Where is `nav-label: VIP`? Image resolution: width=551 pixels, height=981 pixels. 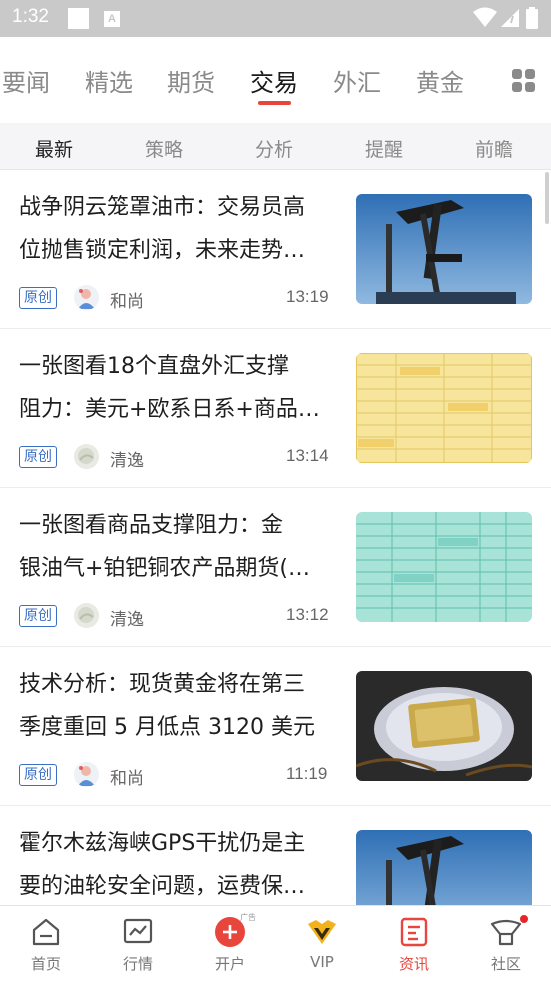 nav-label: VIP is located at coordinates (322, 962).